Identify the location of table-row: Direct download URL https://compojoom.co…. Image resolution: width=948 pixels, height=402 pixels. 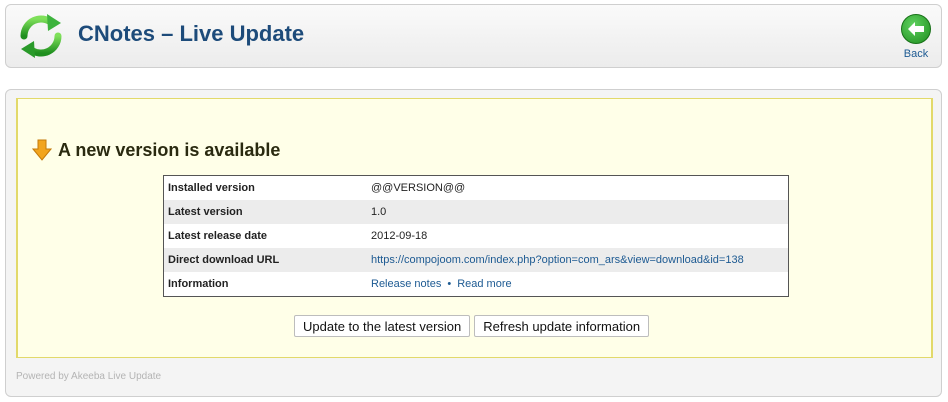
(476, 260).